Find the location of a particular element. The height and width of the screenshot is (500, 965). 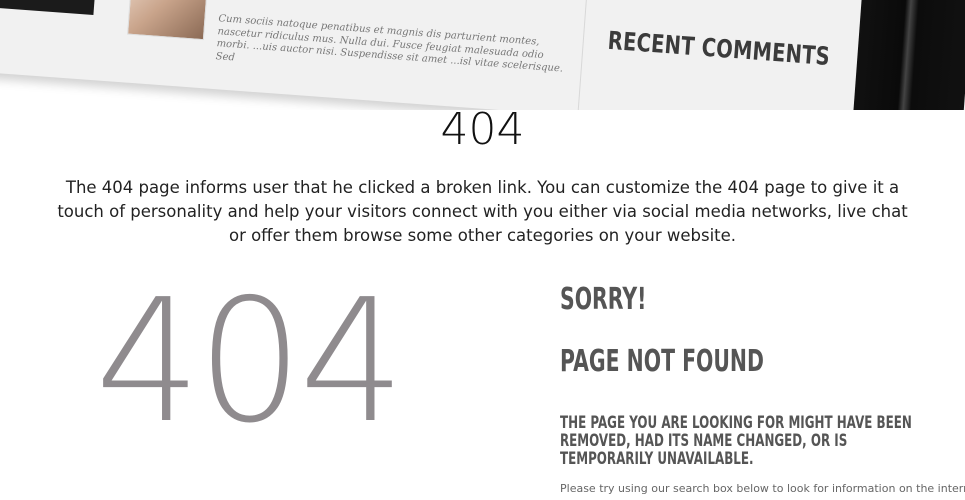

post-thumbnail is located at coordinates (168, 20).